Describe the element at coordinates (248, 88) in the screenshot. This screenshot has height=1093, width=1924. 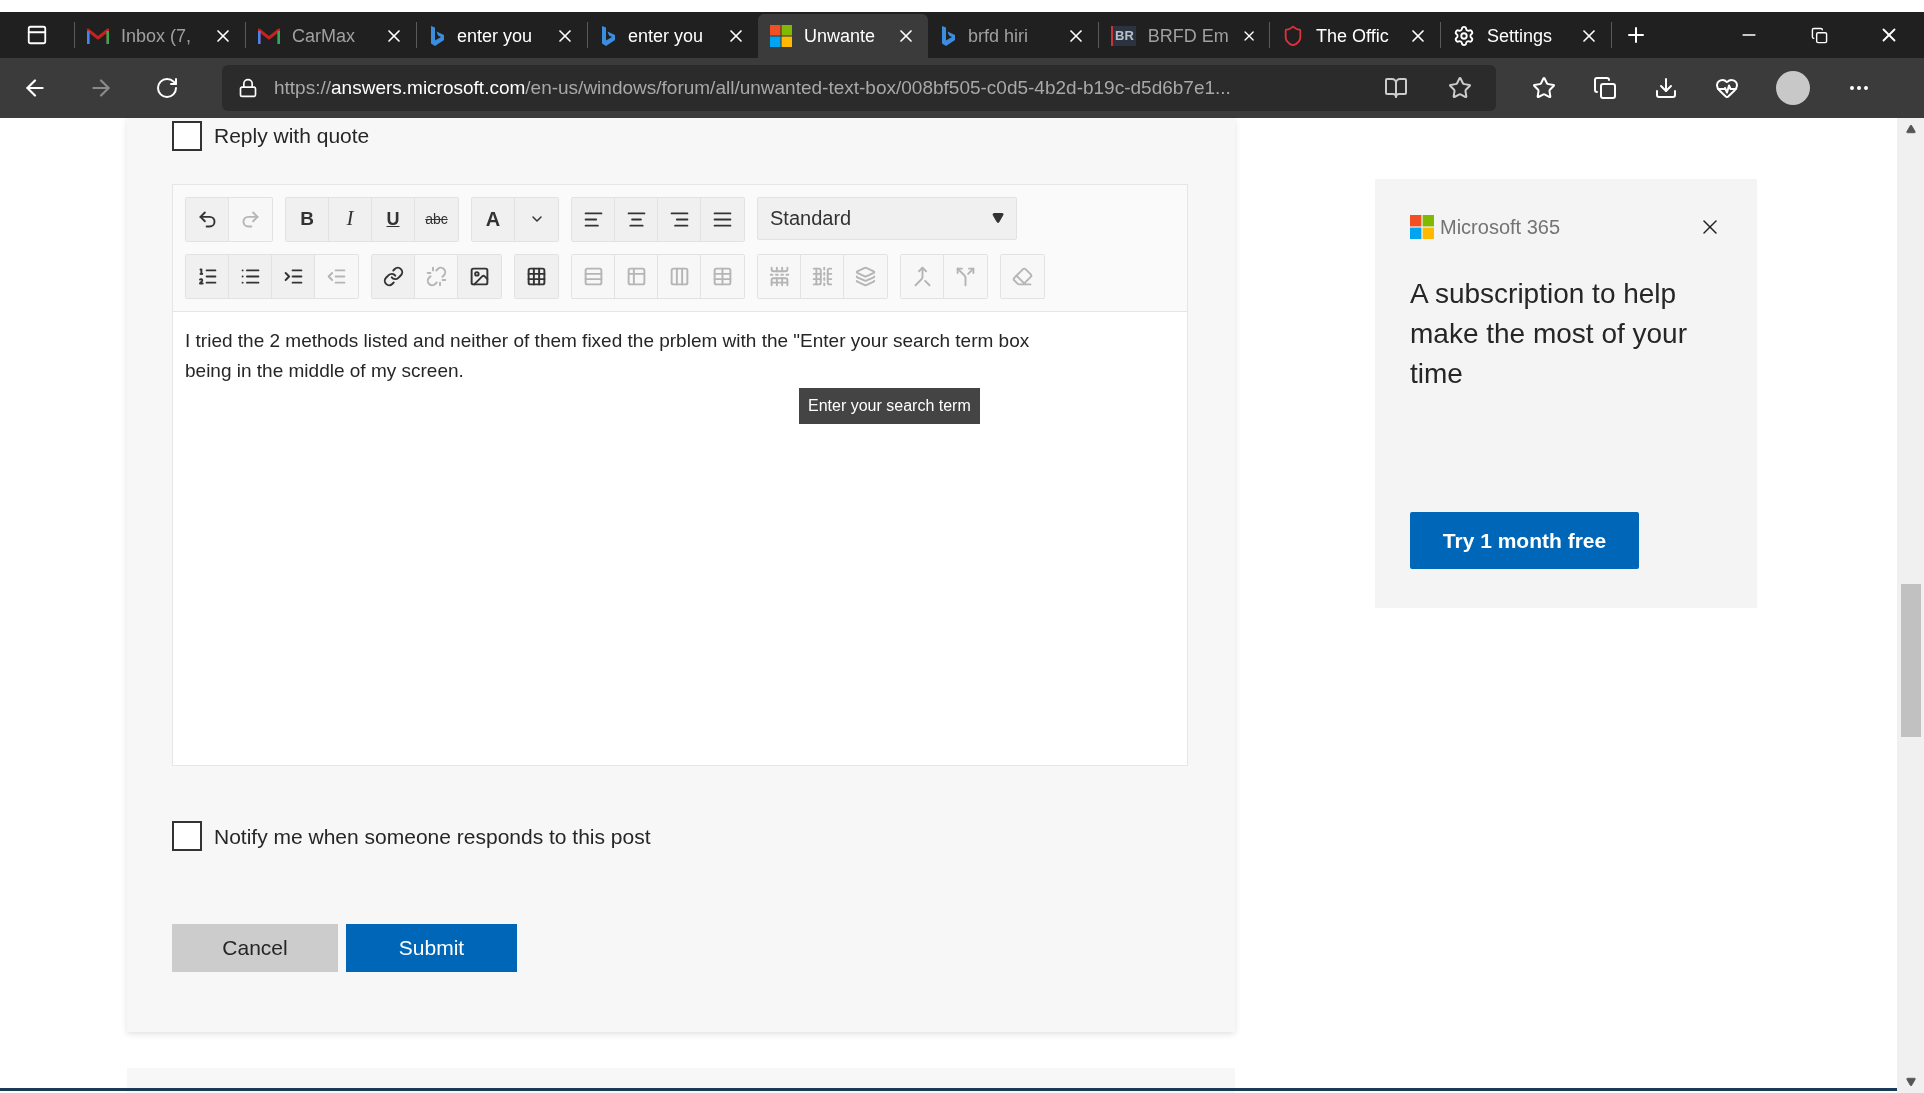
I see `lock-icon` at that location.